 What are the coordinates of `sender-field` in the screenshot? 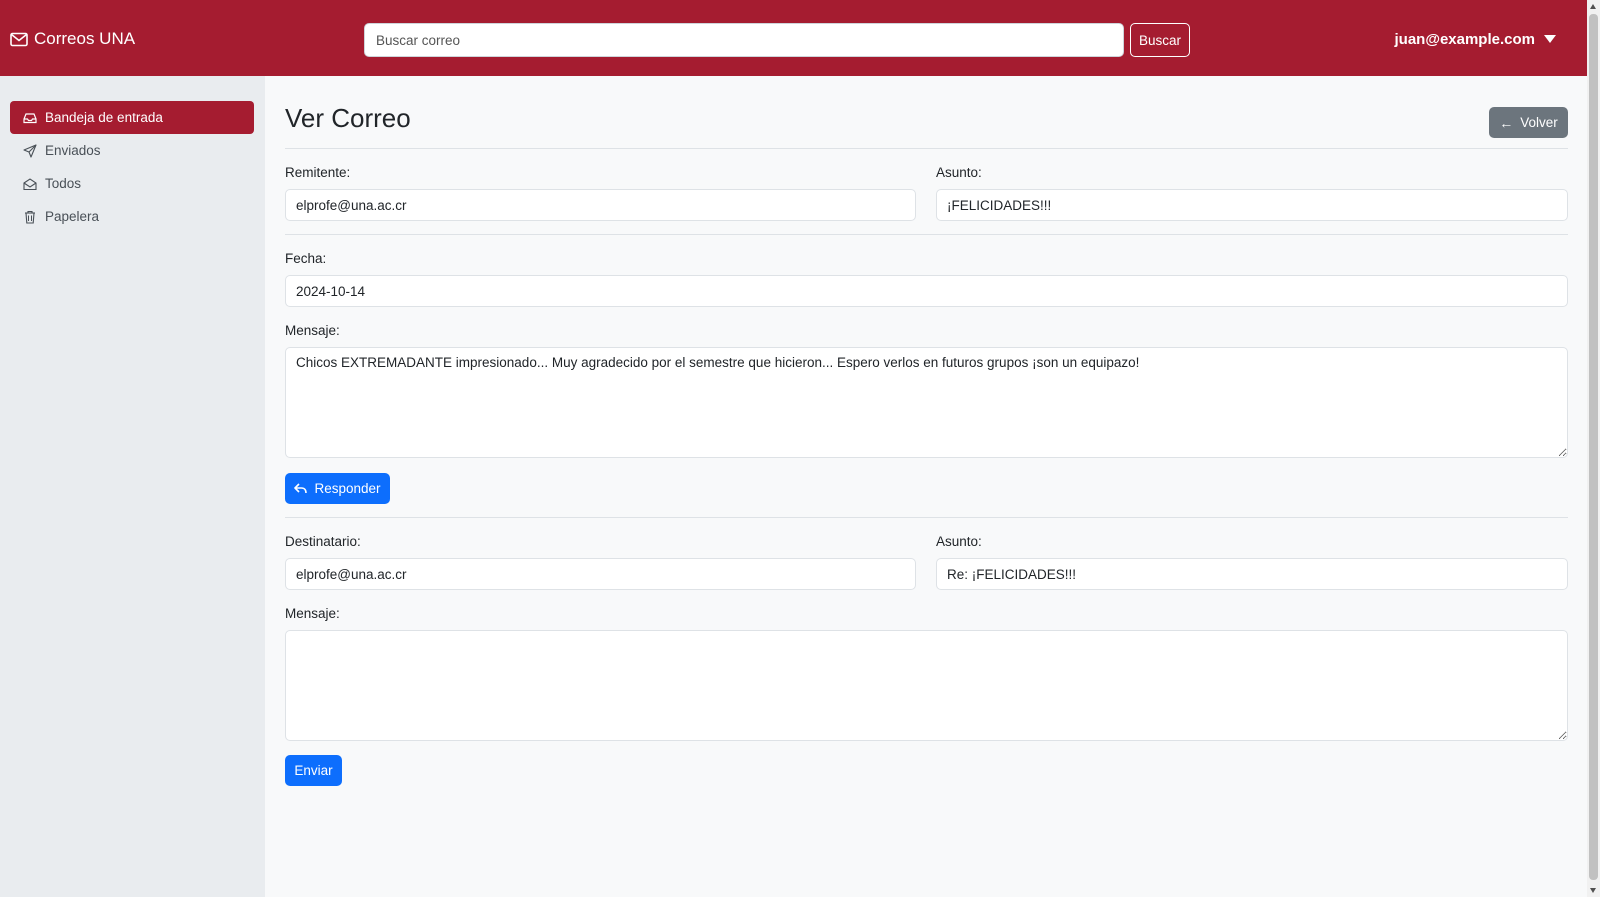 It's located at (600, 205).